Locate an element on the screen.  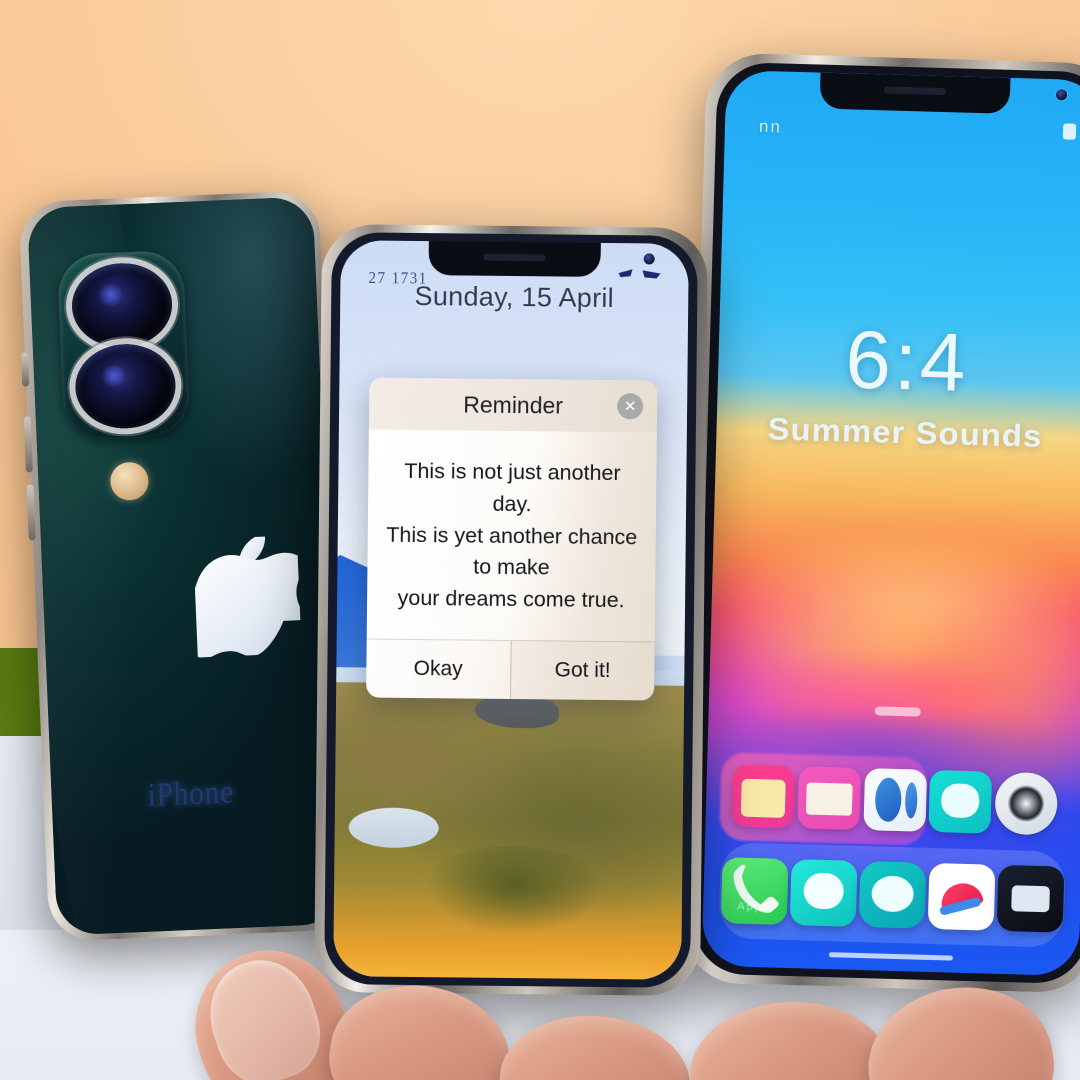
dialog-message-line-3: your dreams come true. is located at coordinates (511, 599).